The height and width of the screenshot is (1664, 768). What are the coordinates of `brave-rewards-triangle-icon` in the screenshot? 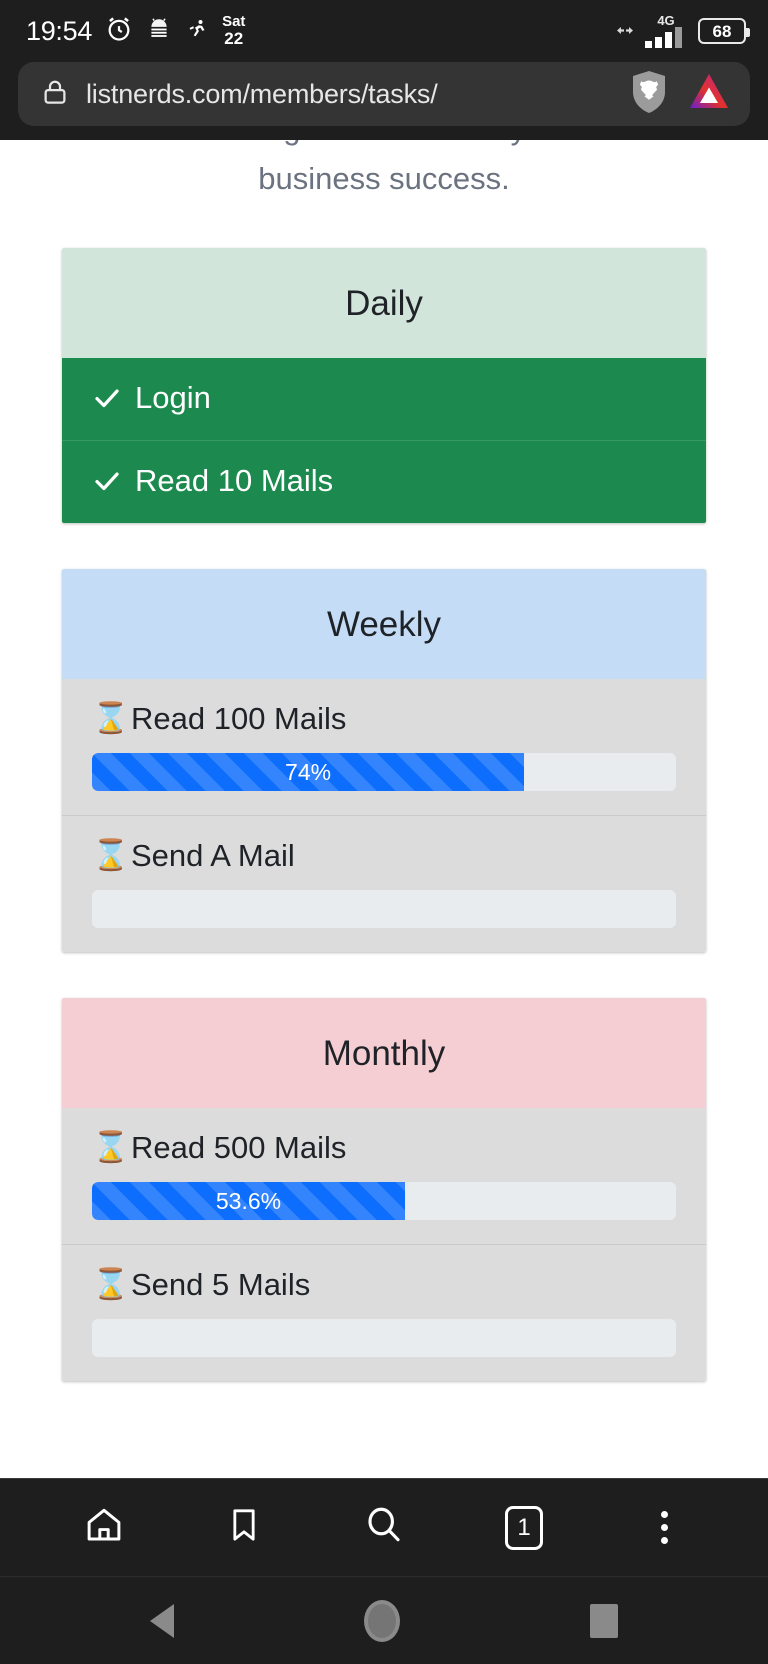 It's located at (709, 94).